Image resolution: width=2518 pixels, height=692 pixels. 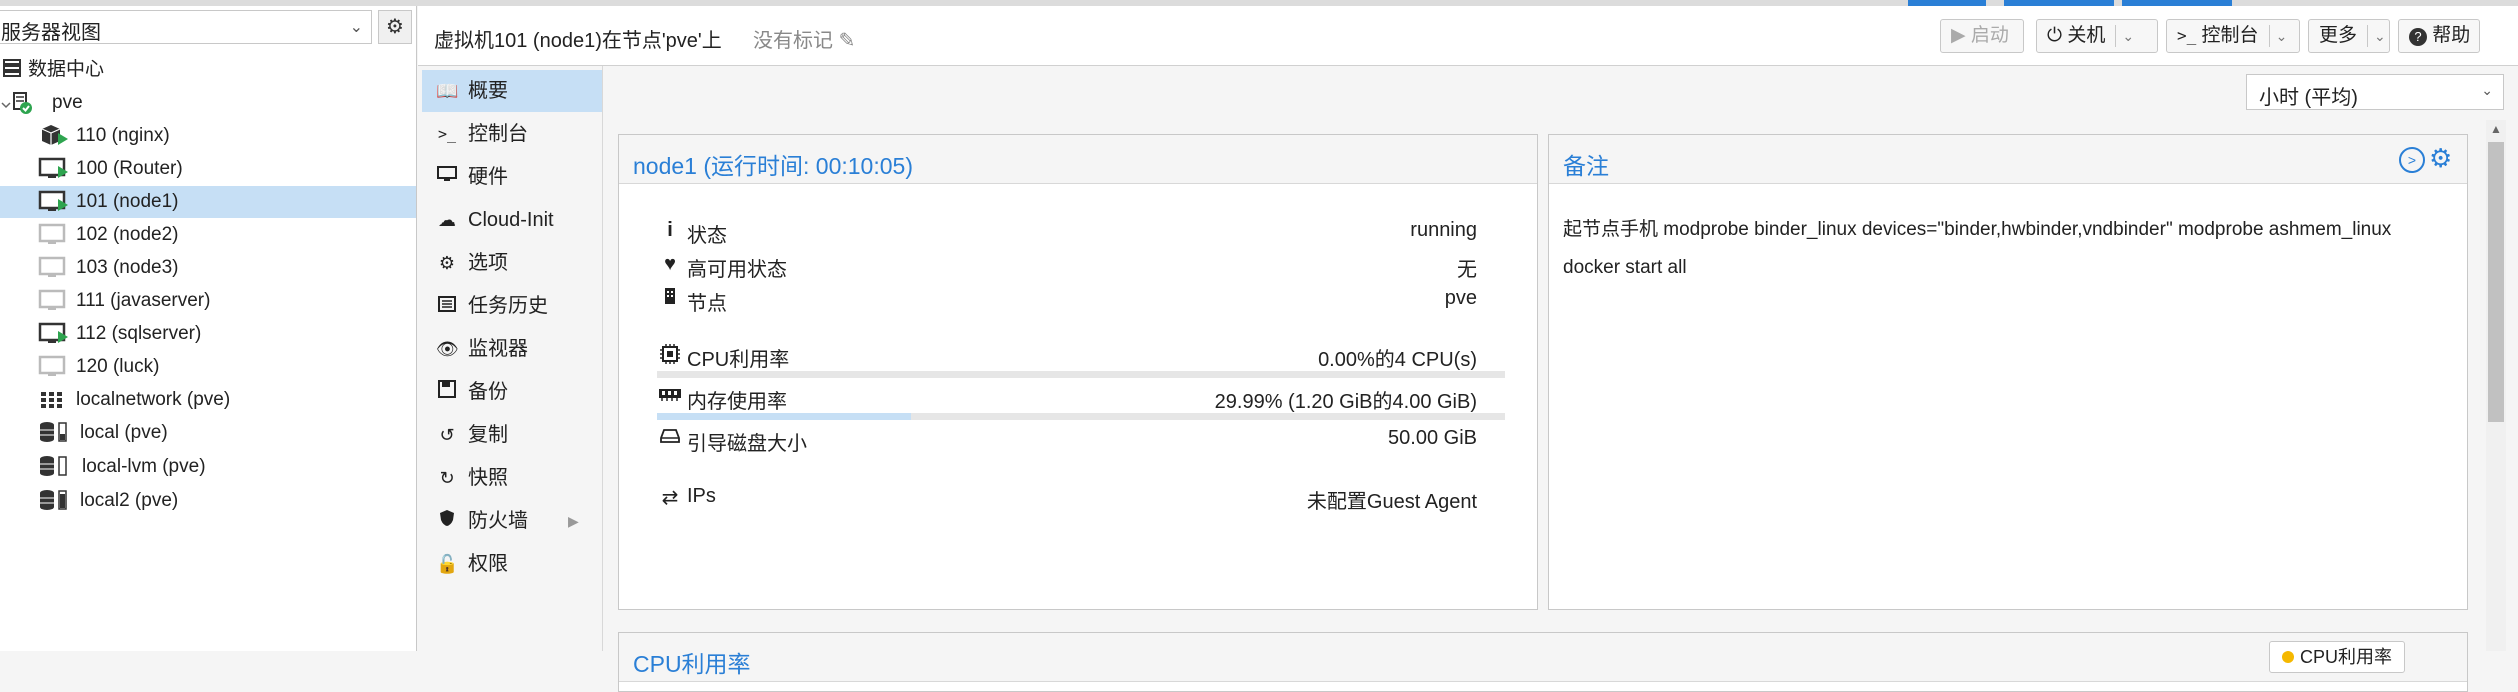 I want to click on tree-item-label: local2 (pve), so click(x=129, y=500).